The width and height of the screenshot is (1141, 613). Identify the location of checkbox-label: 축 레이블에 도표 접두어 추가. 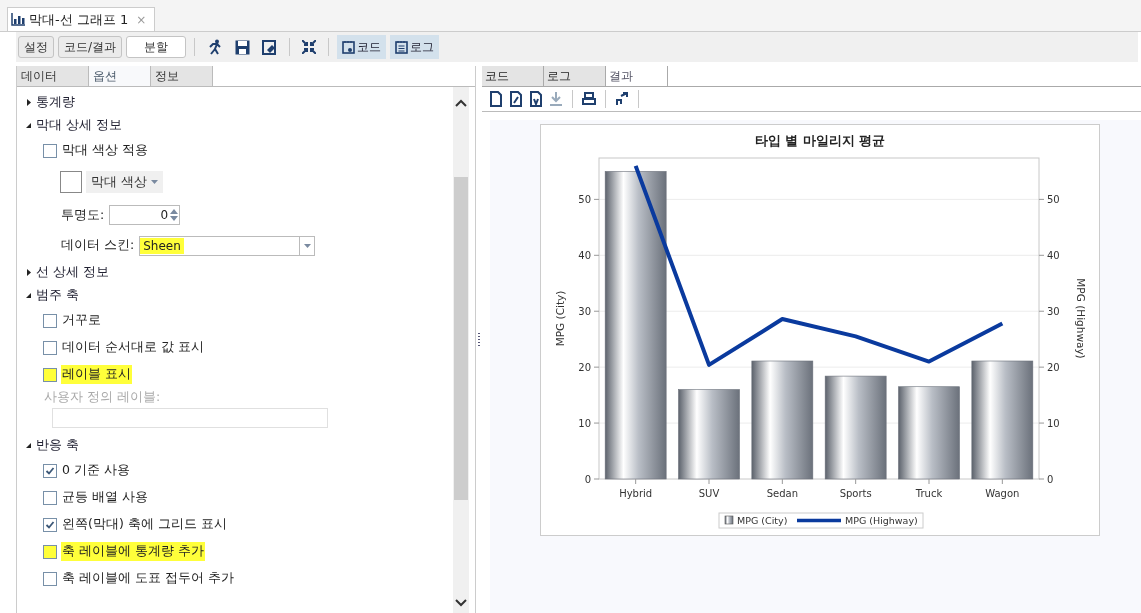
(148, 578).